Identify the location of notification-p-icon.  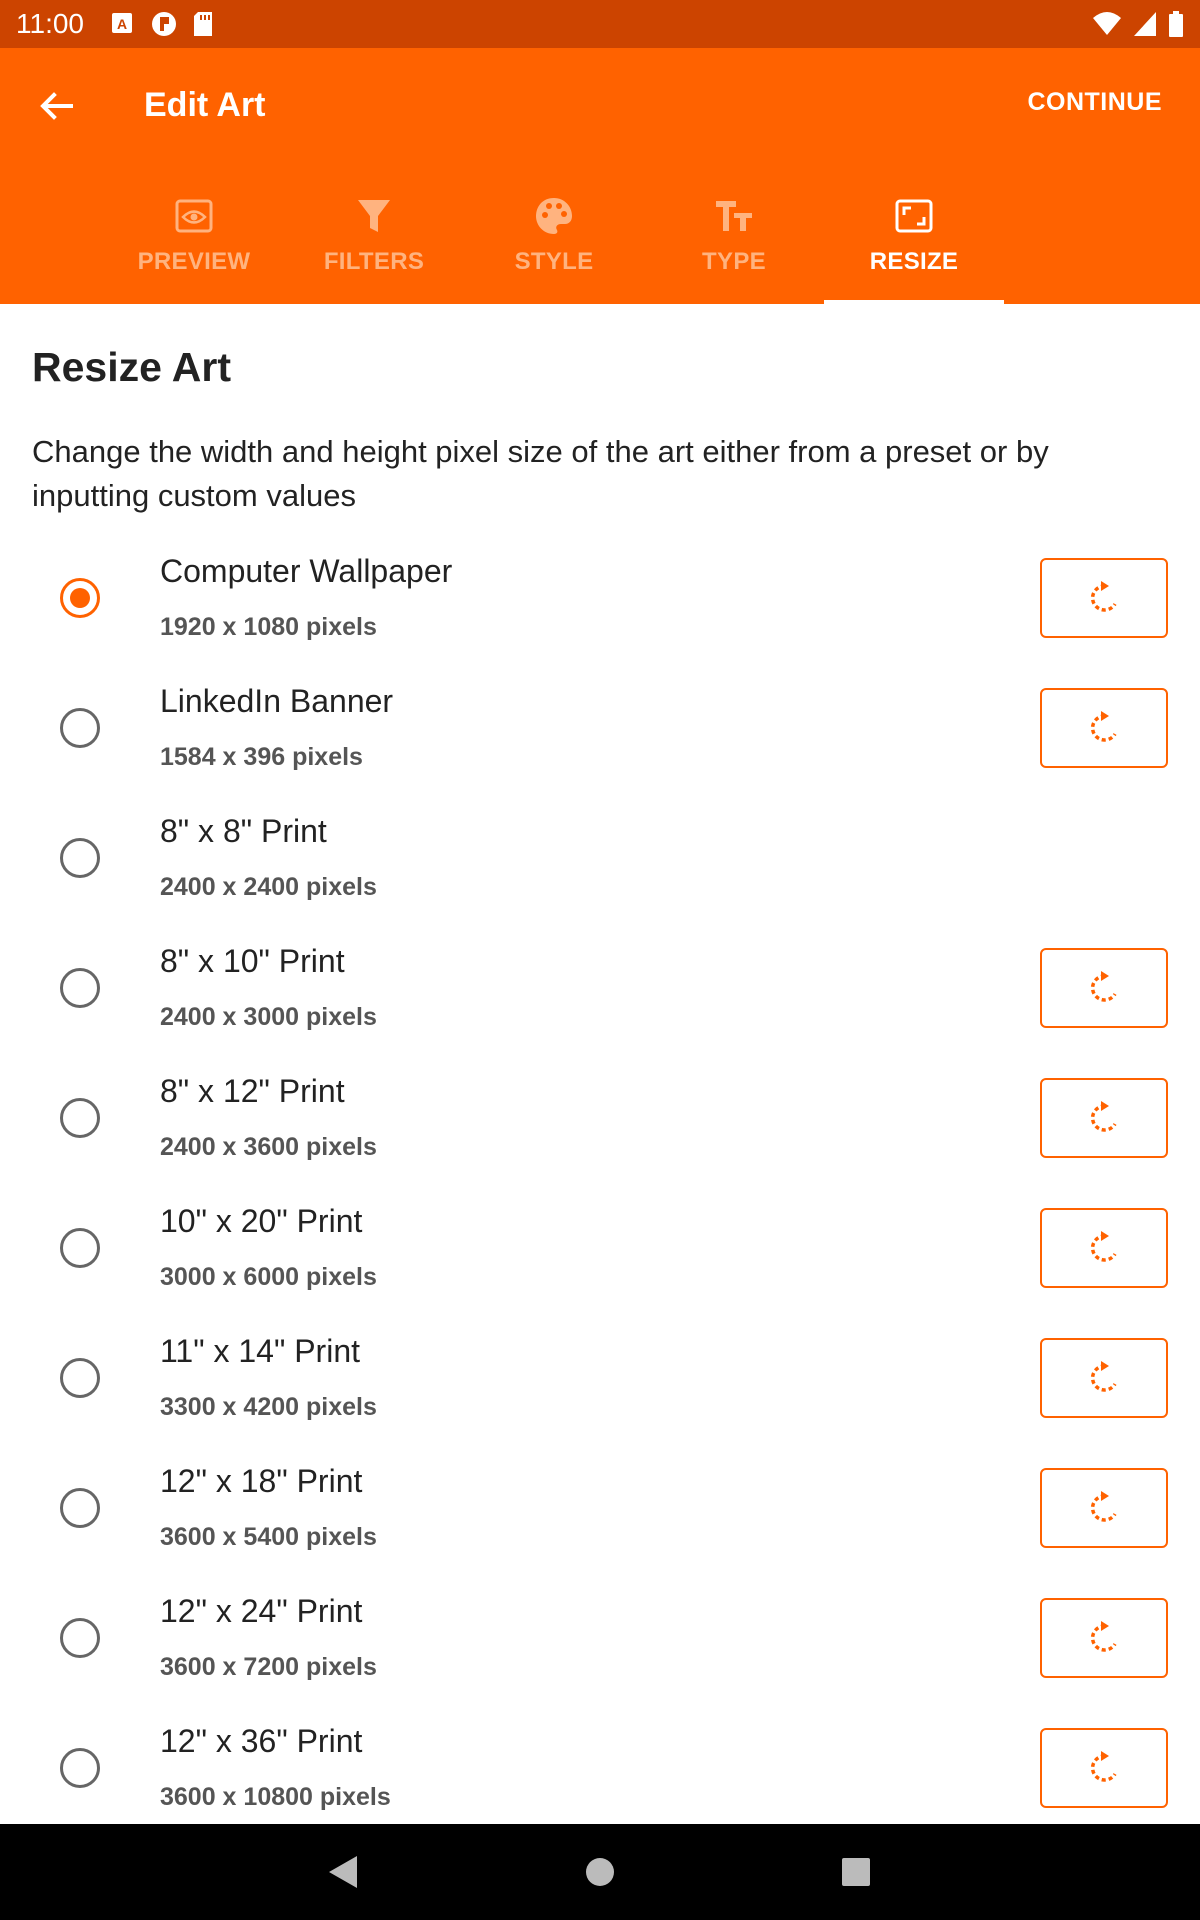
(164, 24).